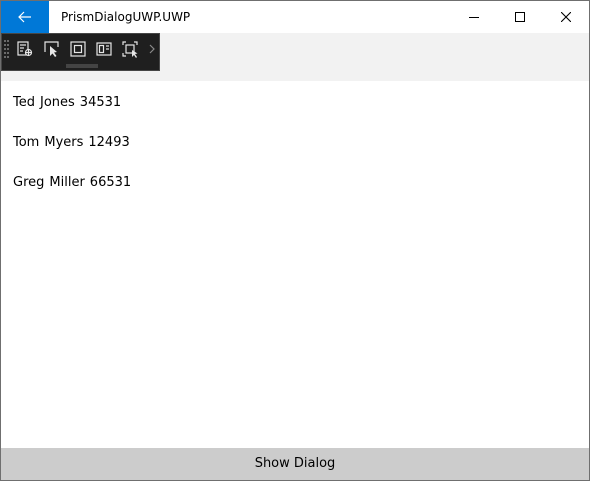 The height and width of the screenshot is (481, 590). I want to click on show-dialog-button: Show Dialog, so click(295, 464).